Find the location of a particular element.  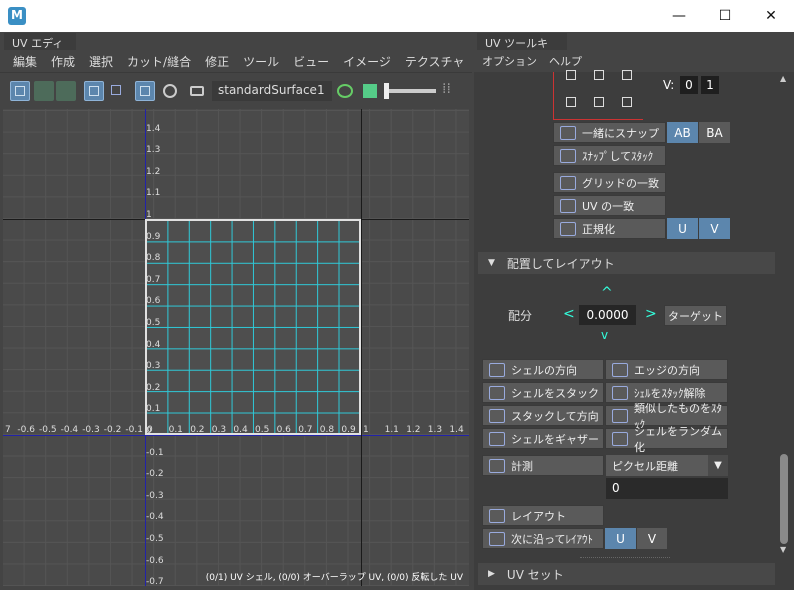

menu-texture: テクスチャ is located at coordinates (435, 61).